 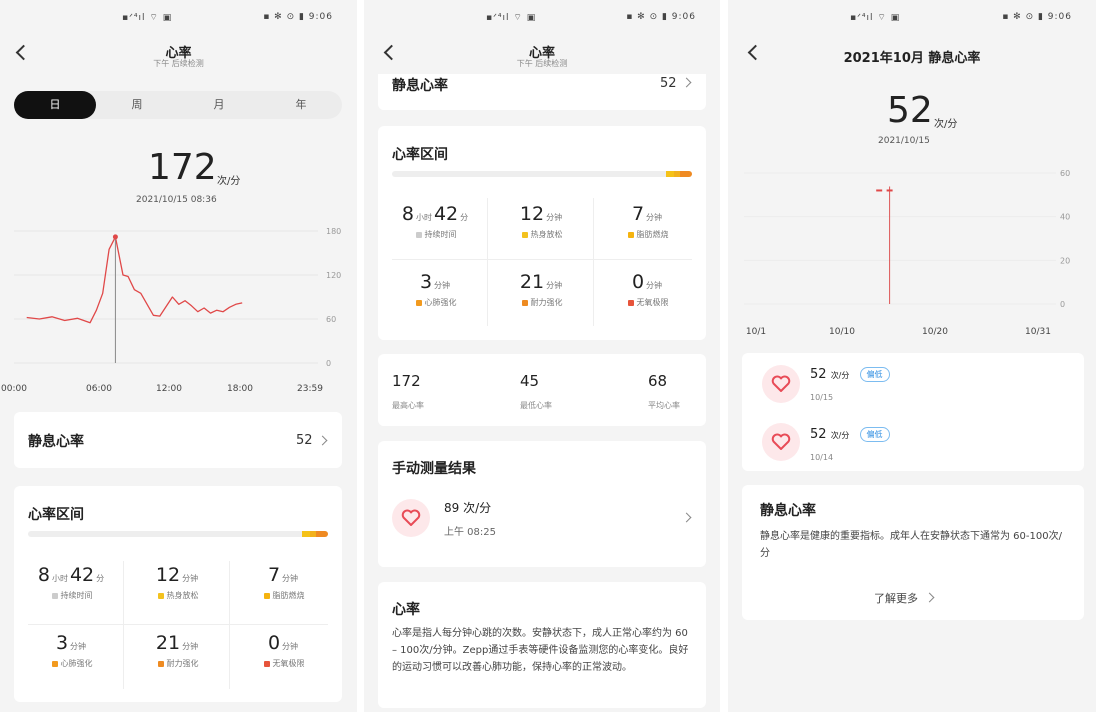 What do you see at coordinates (301, 105) in the screenshot?
I see `tab-year: 年` at bounding box center [301, 105].